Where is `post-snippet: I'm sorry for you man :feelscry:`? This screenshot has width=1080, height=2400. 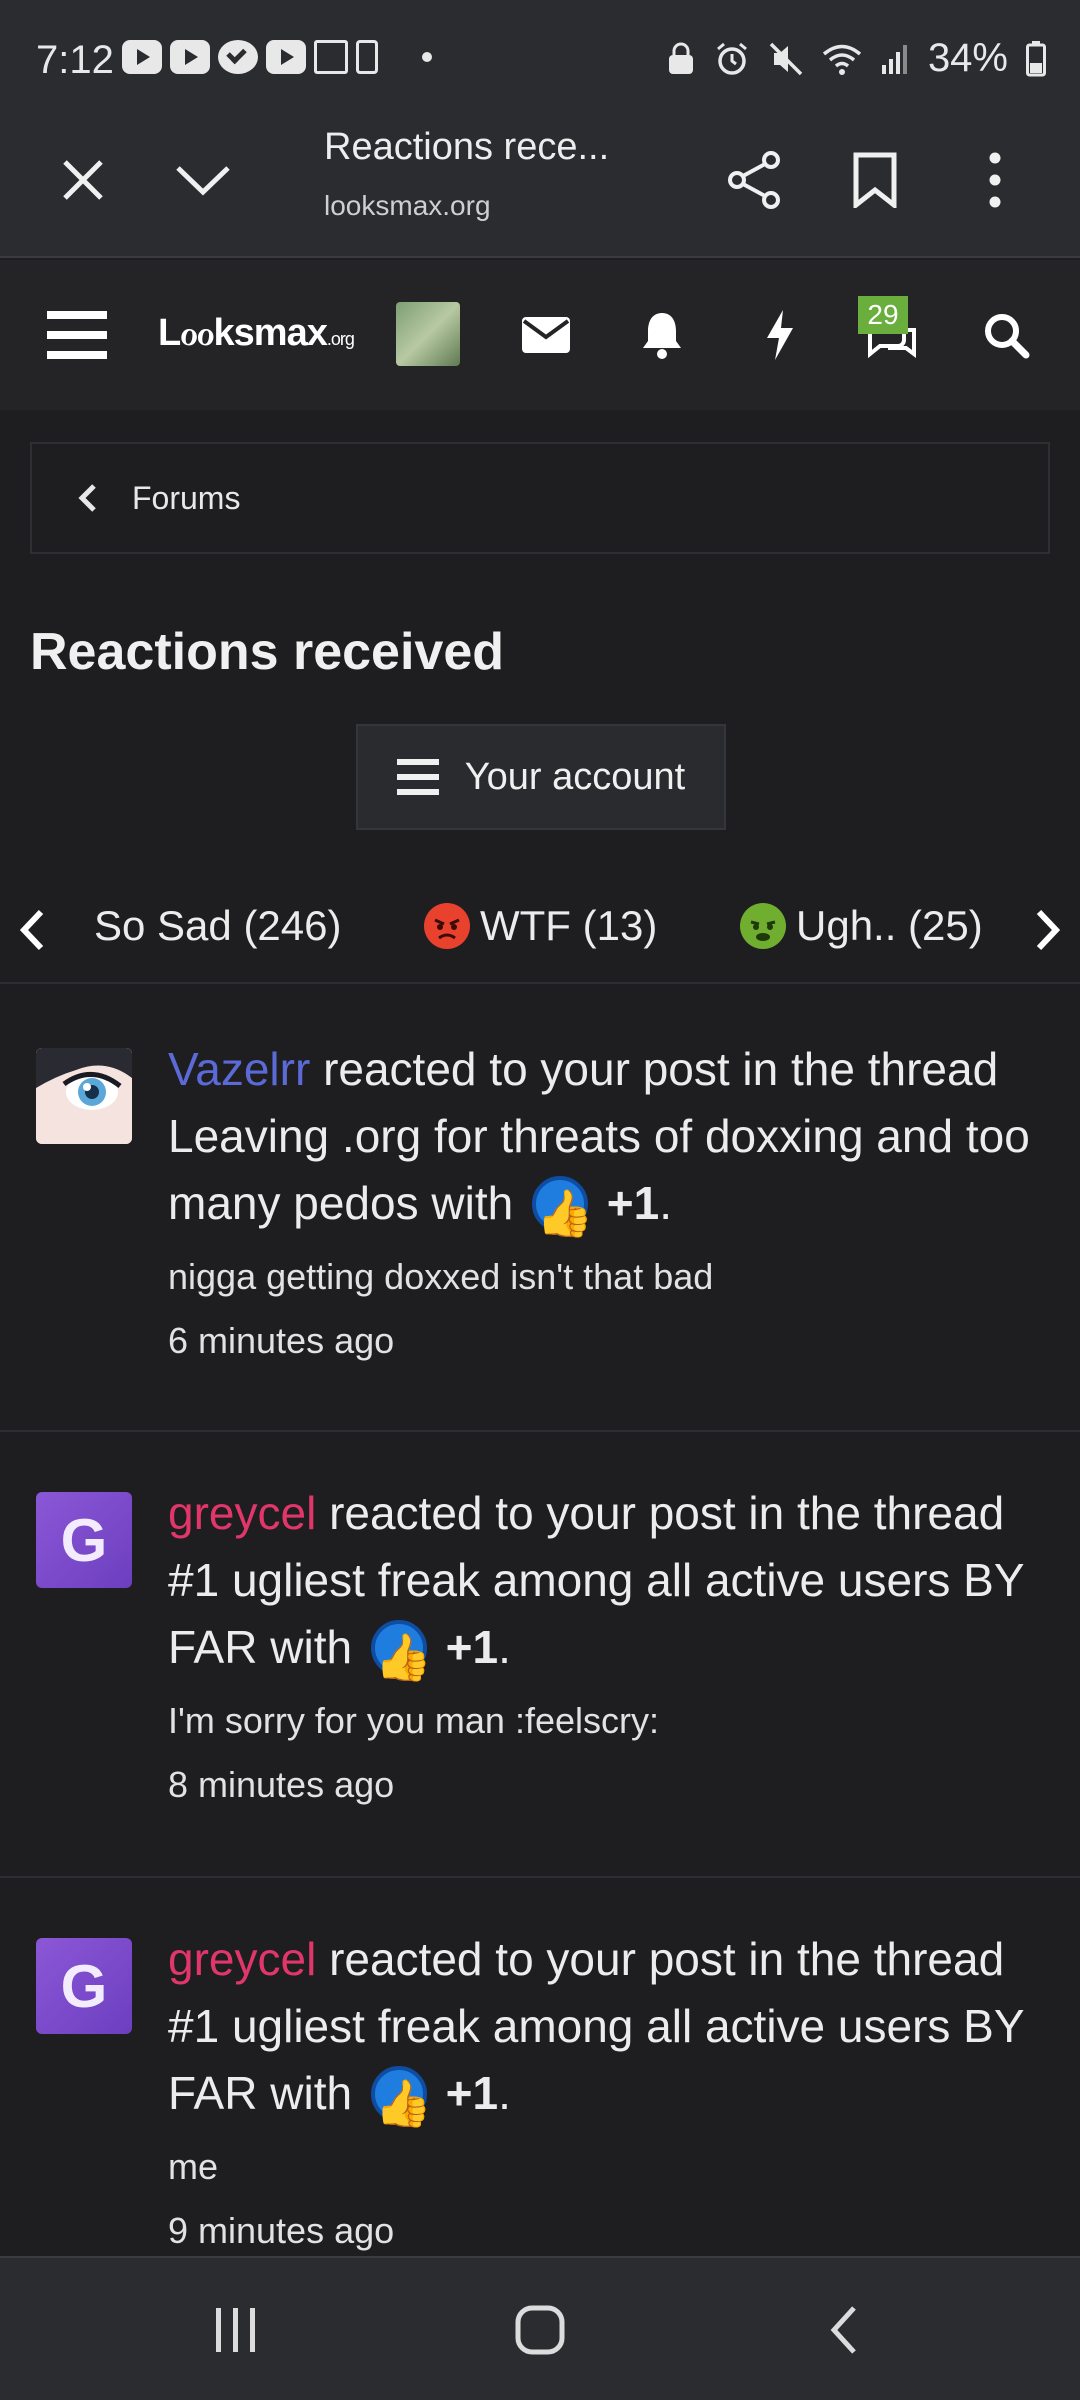
post-snippet: I'm sorry for you man :feelscry: is located at coordinates (413, 1720).